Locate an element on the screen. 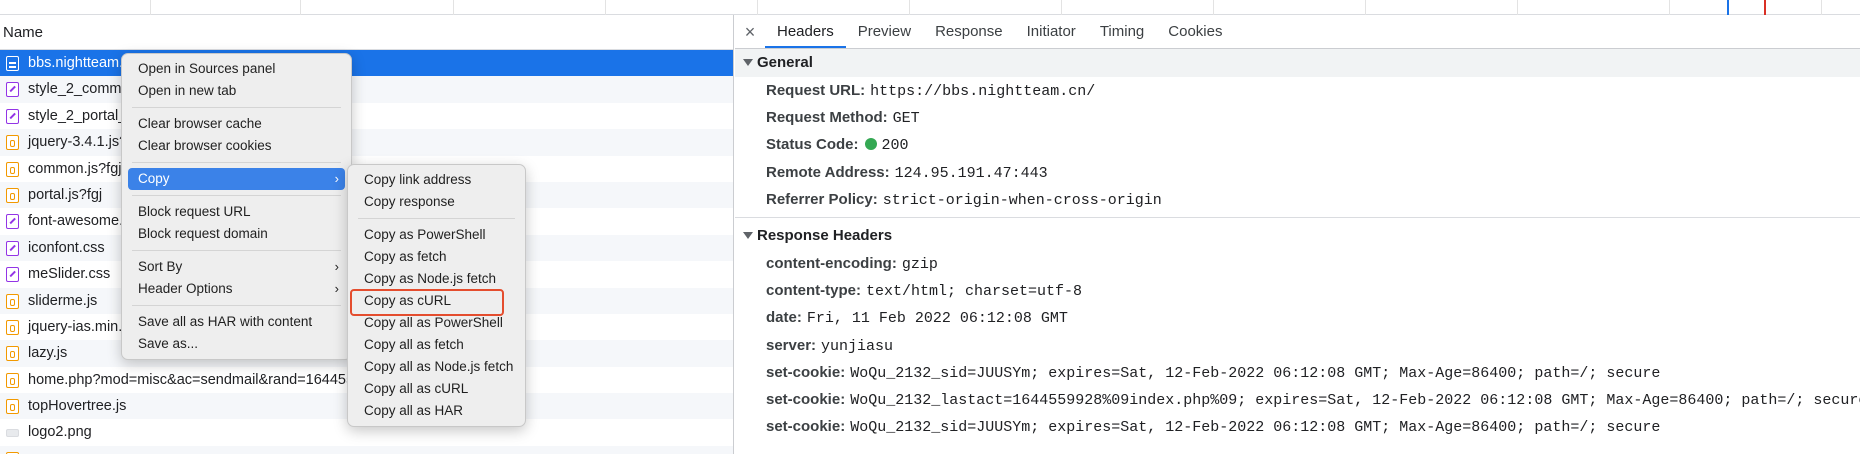 This screenshot has width=1860, height=454. request-row is located at coordinates (366, 449).